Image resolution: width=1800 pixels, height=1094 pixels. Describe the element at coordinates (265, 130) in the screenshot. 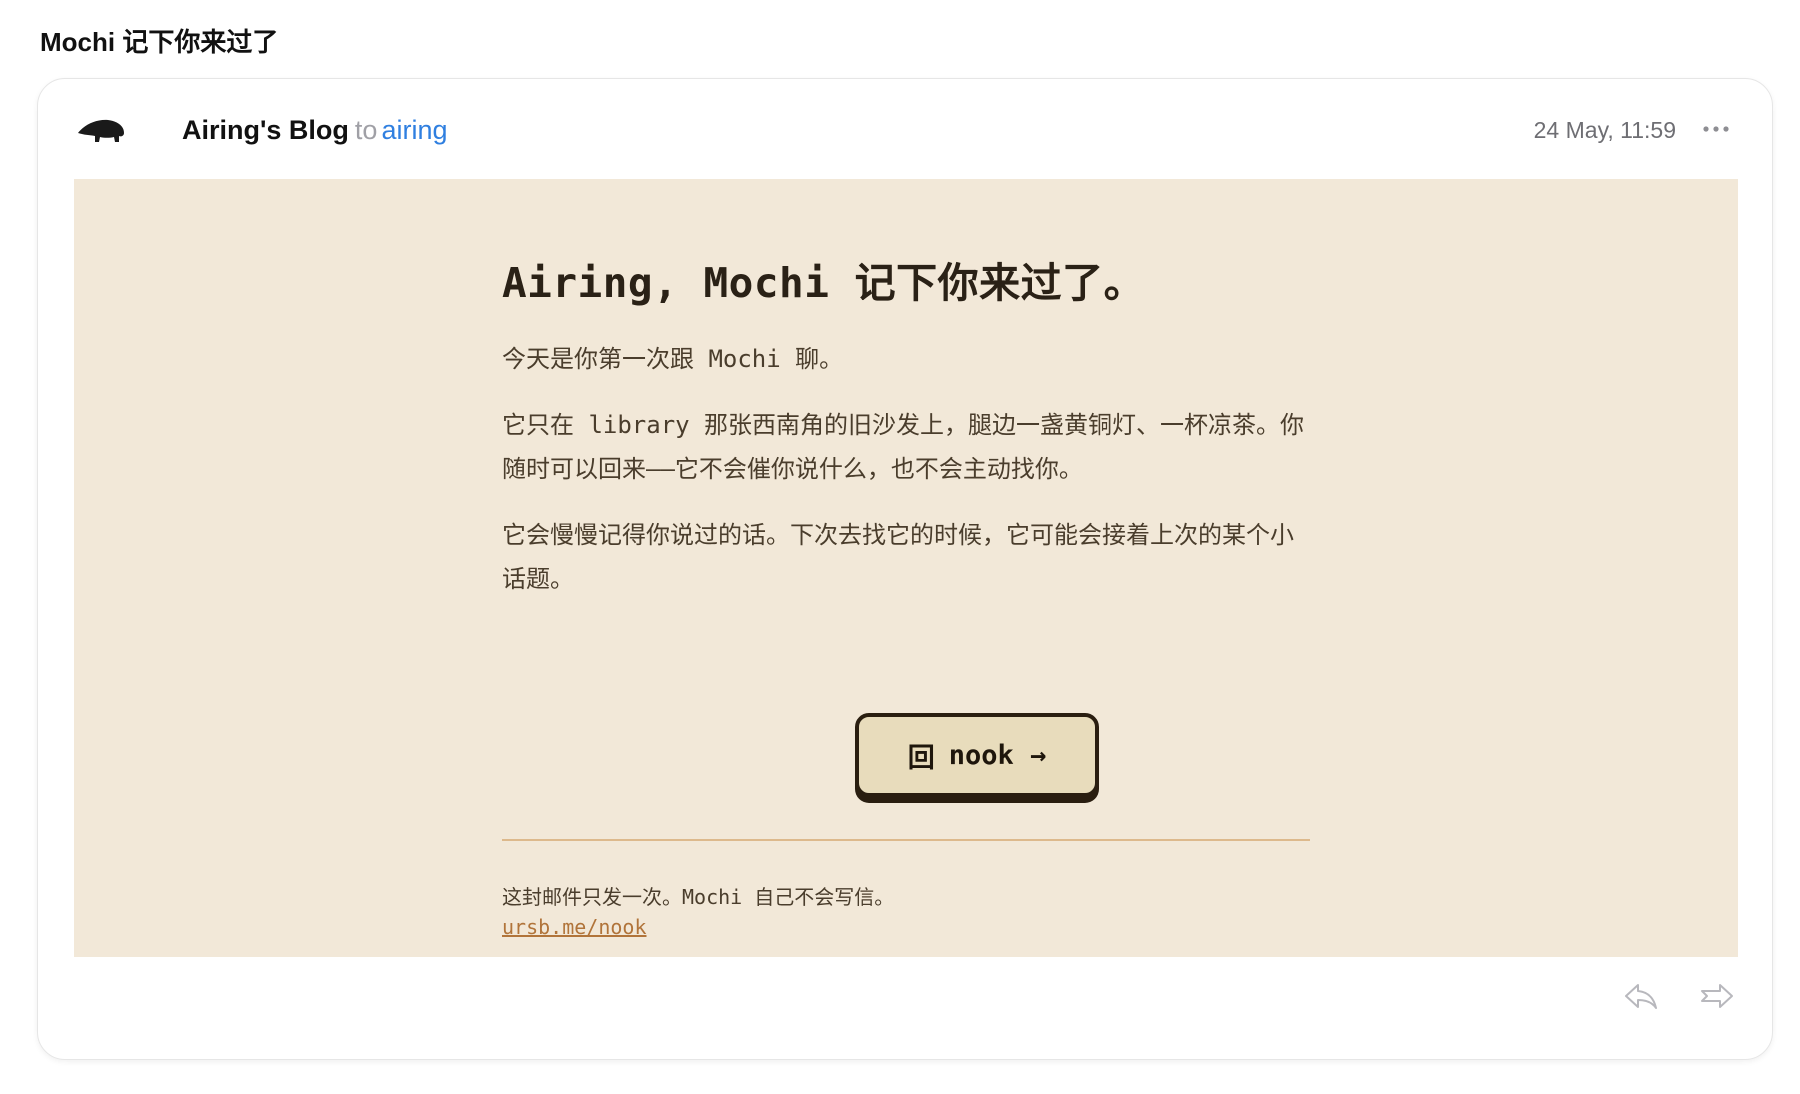

I see `sender-name: Airing's Blog` at that location.